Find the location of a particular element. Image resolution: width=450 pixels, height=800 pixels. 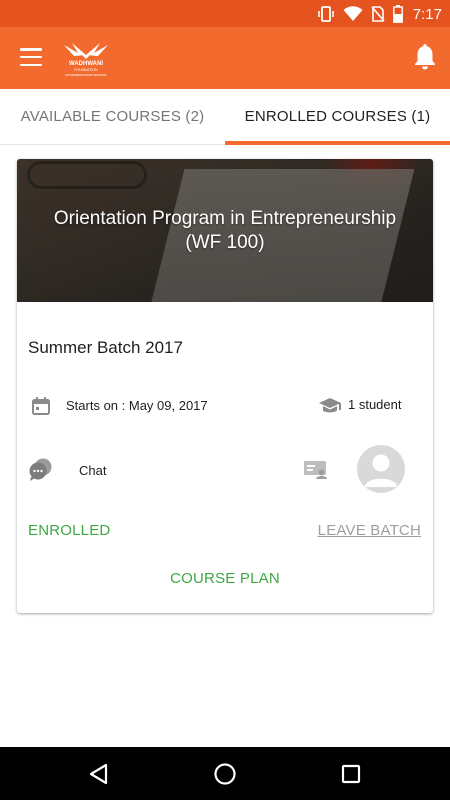

battery-icon is located at coordinates (397, 14).